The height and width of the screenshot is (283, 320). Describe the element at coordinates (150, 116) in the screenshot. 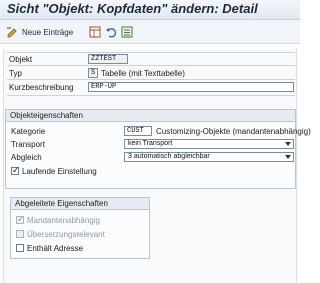

I see `group-header: Objekteigenschaften` at that location.